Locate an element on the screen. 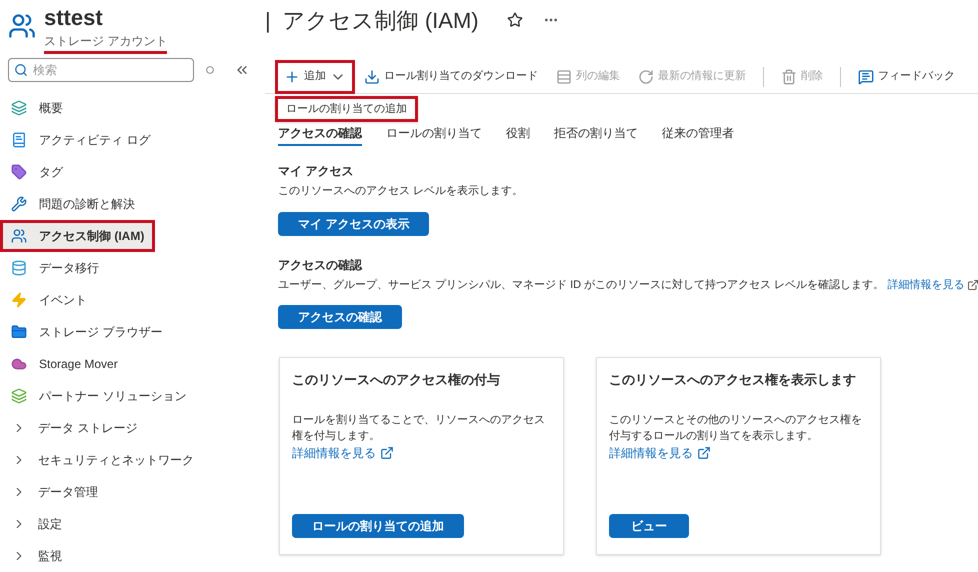 This screenshot has height=572, width=978. section-description: ユーザー、グループ、サービス プリンシパル、マネージド ID がこのリソースに対して持つアクセス レベルを確認します。 詳細情報を見る is located at coordinates (628, 284).